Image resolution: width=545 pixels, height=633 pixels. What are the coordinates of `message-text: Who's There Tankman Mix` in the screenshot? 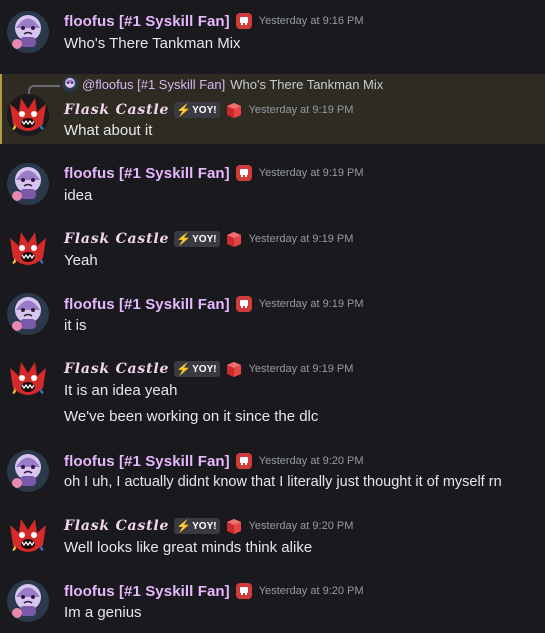 It's located at (152, 43).